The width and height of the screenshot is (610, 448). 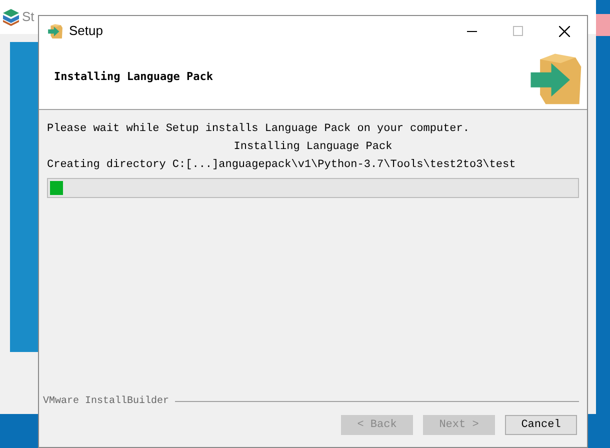 I want to click on detail-text: Creating directory C:[...]anguagepack\v1\Python-3.7\Tools\test2to3\test, so click(x=282, y=165).